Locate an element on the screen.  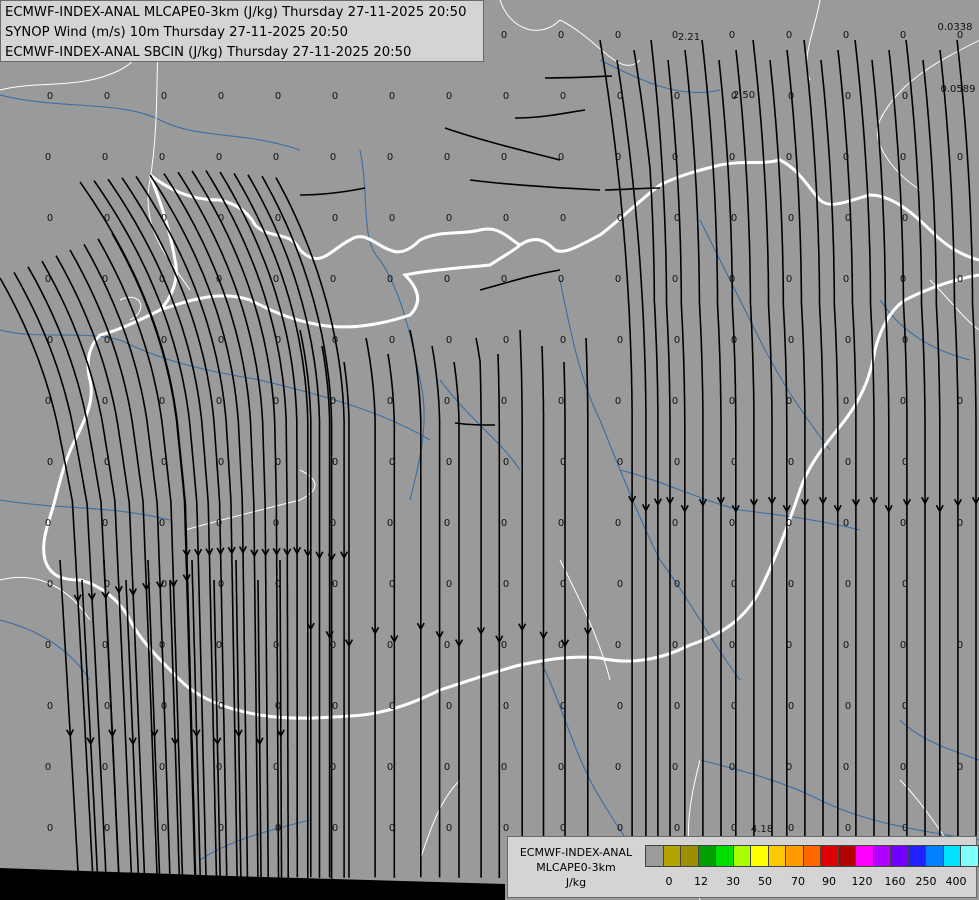
legend-tick: 70 is located at coordinates (798, 881).